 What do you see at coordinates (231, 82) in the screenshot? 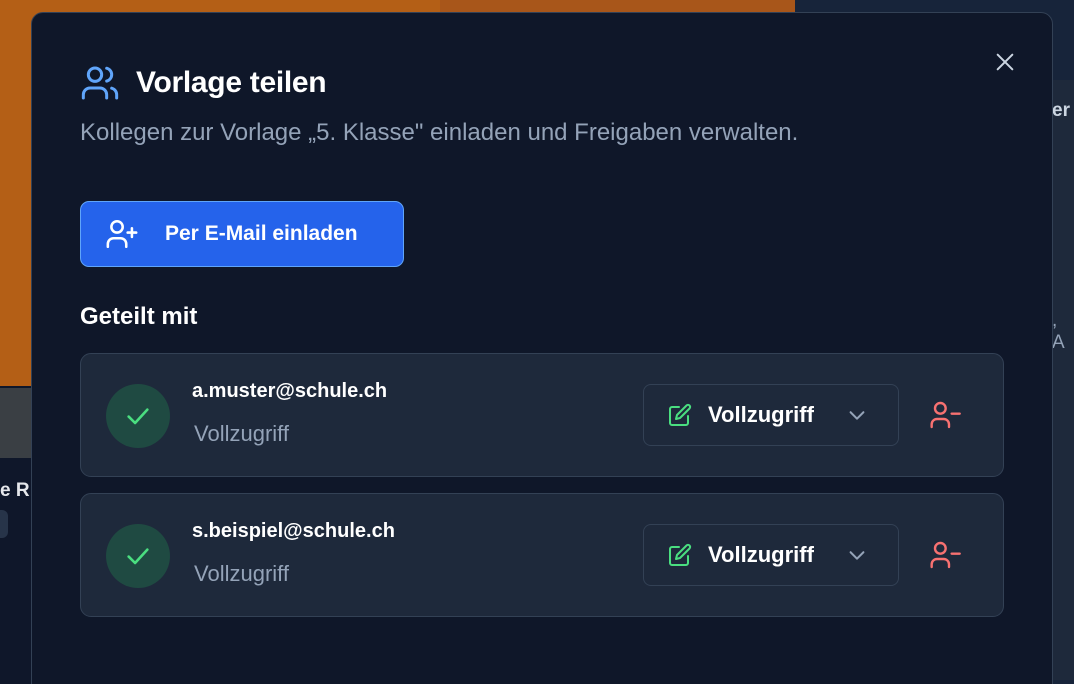
I see `dialog-title: Vorlage teilen` at bounding box center [231, 82].